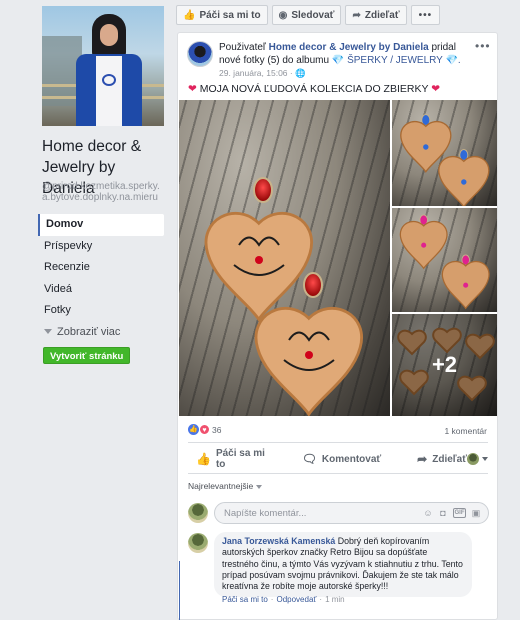 The image size is (520, 620). What do you see at coordinates (87, 355) in the screenshot?
I see `create-page-button: Vytvoriť stránku` at bounding box center [87, 355].